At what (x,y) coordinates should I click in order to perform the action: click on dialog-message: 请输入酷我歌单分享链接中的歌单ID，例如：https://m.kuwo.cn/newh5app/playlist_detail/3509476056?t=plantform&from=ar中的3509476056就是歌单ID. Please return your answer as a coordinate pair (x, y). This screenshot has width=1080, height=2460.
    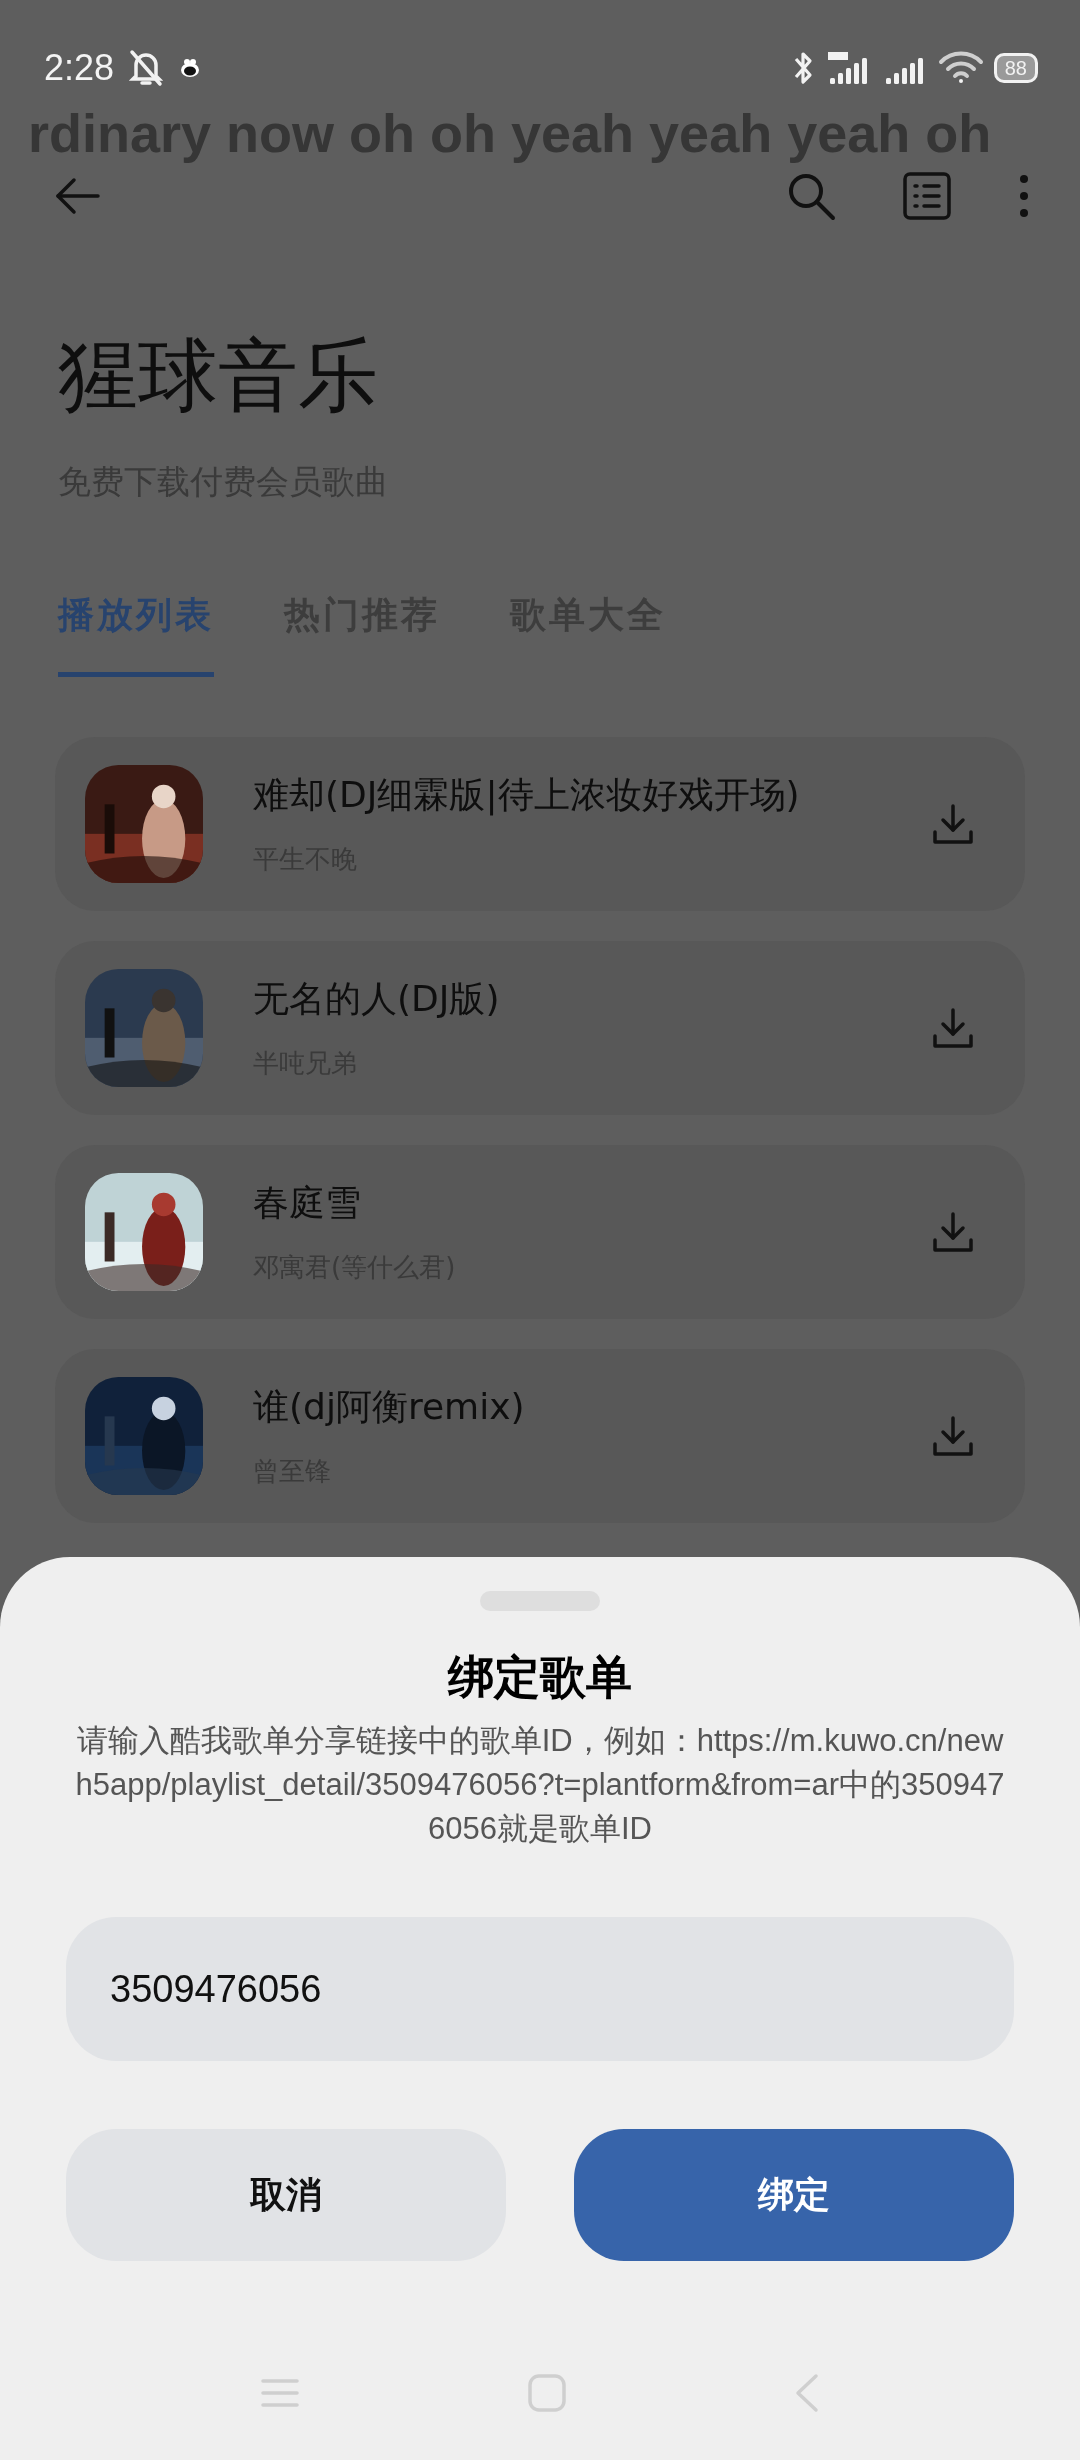
    Looking at the image, I should click on (540, 1785).